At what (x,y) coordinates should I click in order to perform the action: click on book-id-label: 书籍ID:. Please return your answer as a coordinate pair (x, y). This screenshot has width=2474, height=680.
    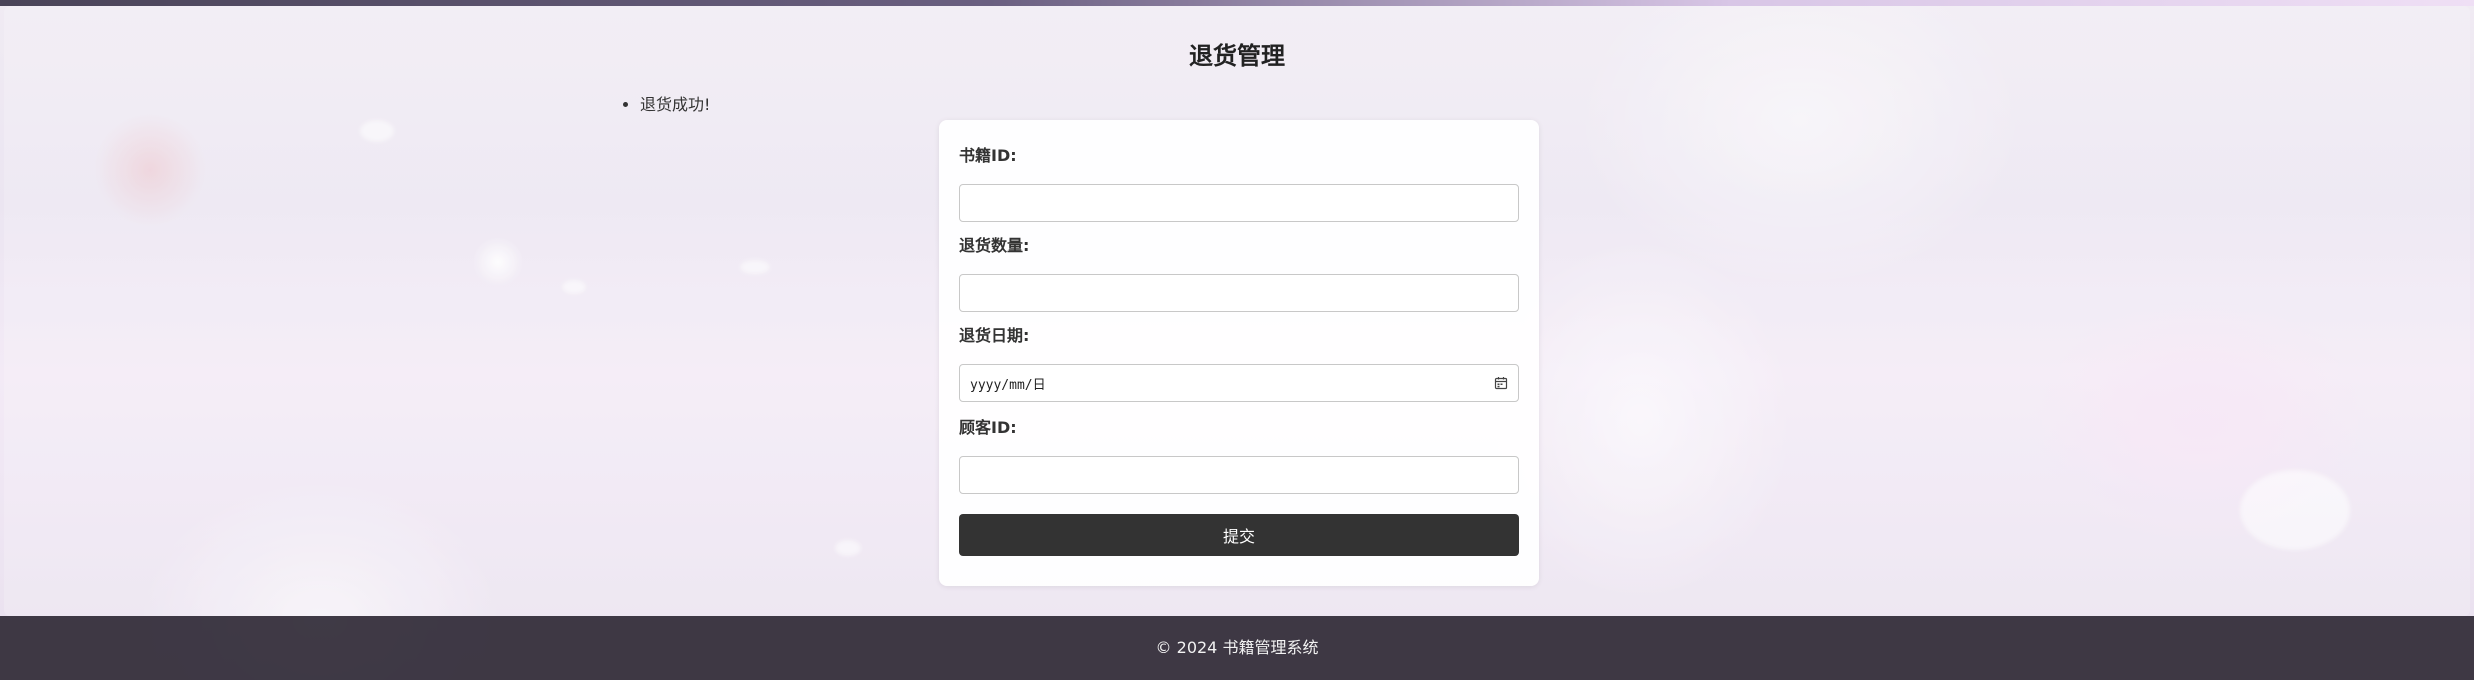
    Looking at the image, I should click on (988, 155).